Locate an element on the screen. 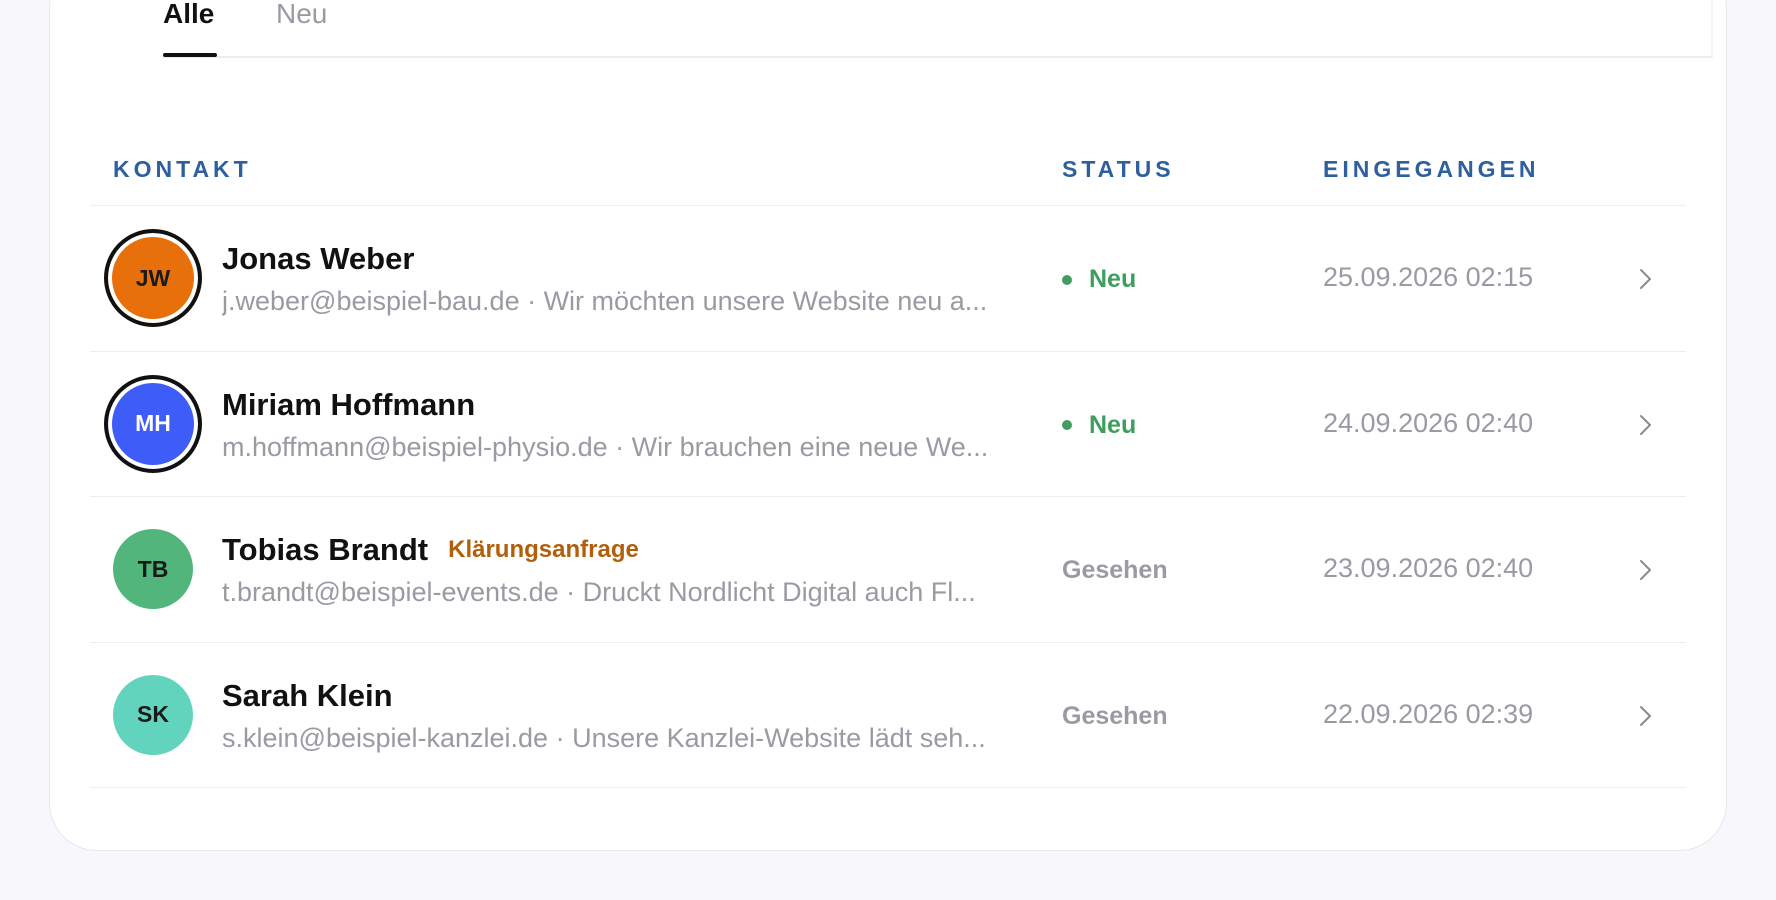 The width and height of the screenshot is (1776, 900). tab-bar-divider is located at coordinates (1712, 28).